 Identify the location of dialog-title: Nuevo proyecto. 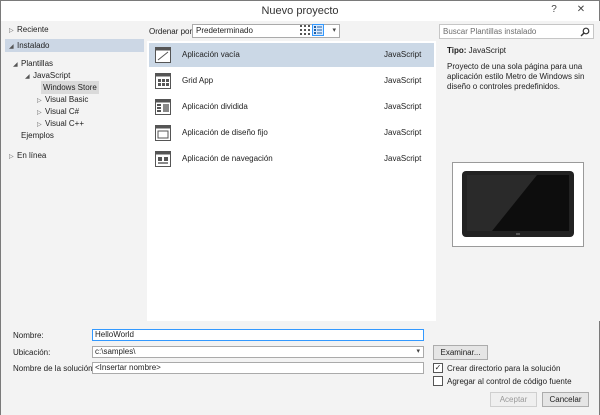
(300, 11).